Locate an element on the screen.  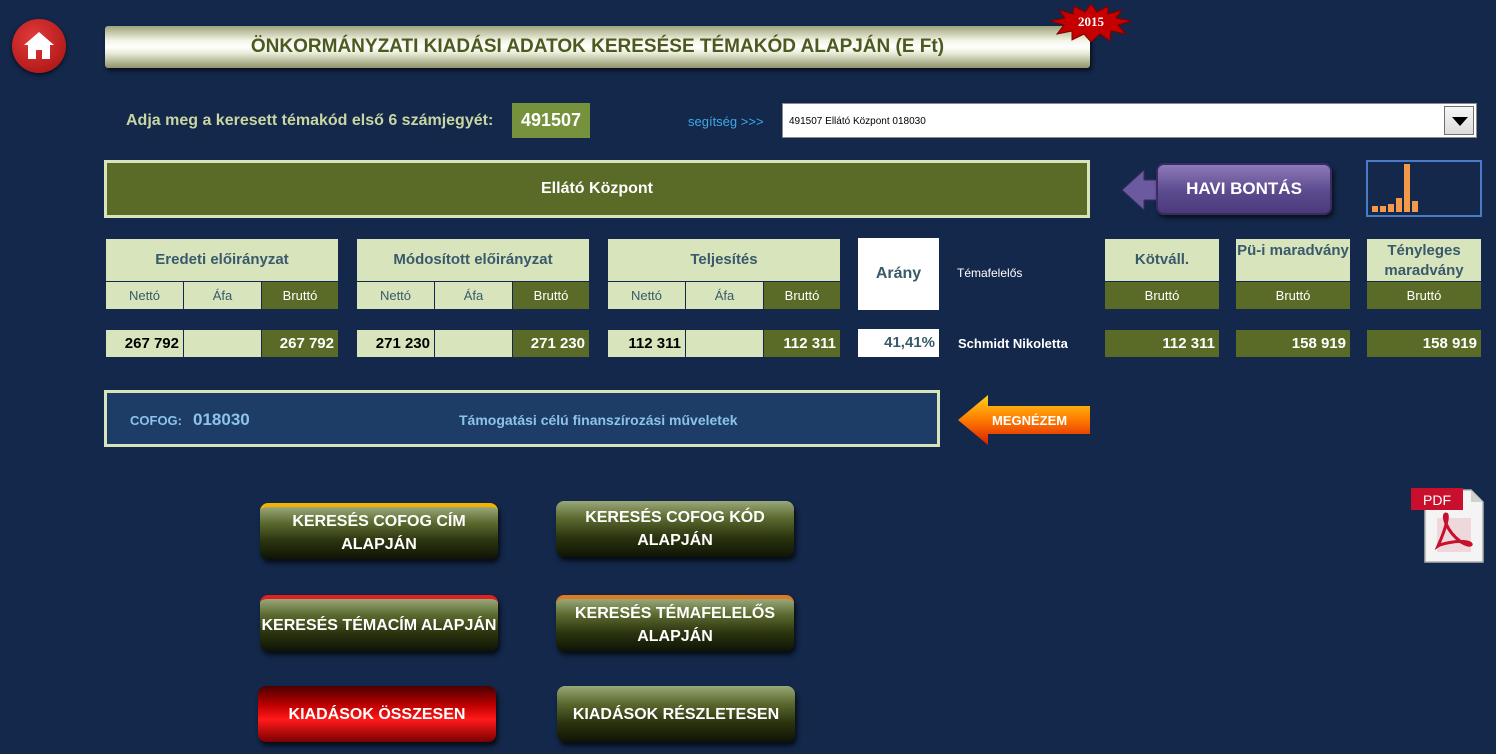
help-link: segítség >>> is located at coordinates (726, 121).